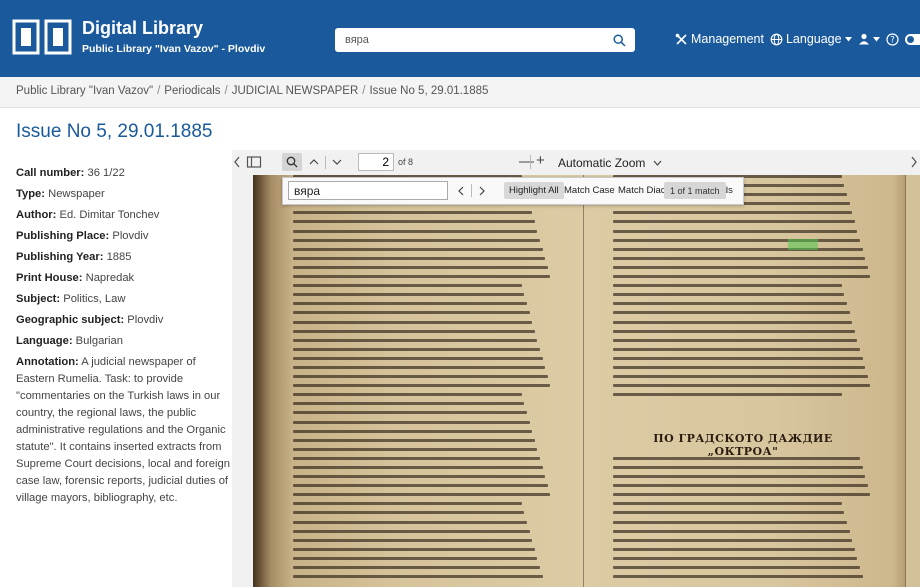 The image size is (920, 587). I want to click on sidebar-toggle-icon, so click(254, 162).